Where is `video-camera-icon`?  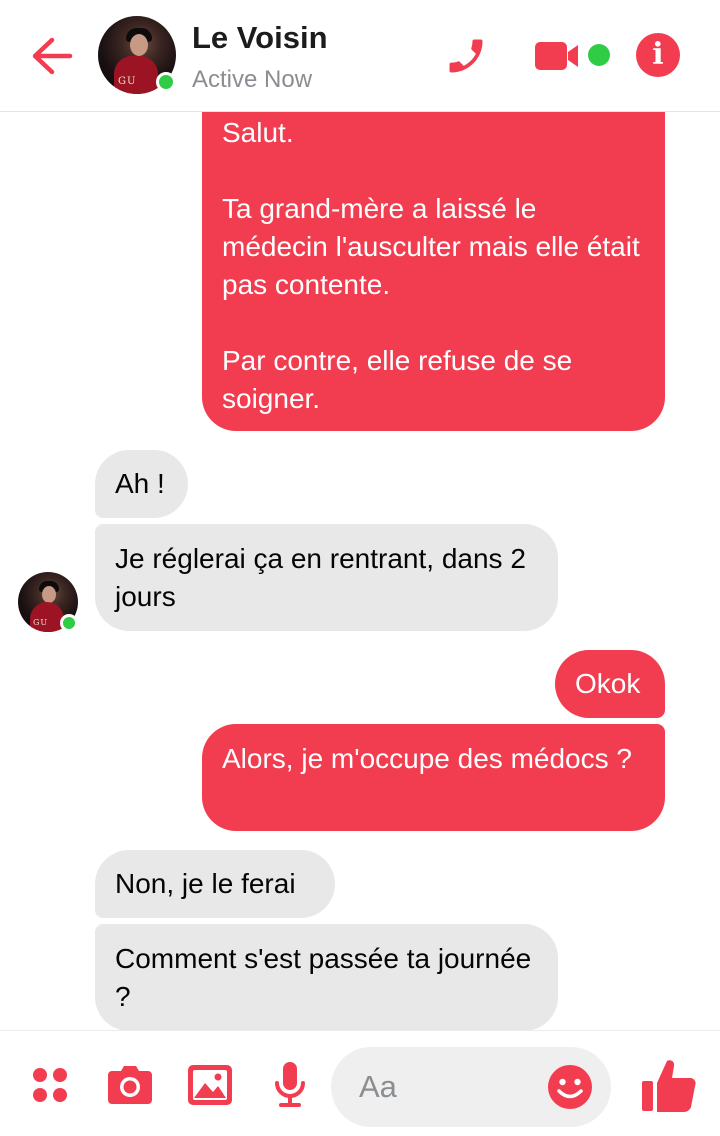 video-camera-icon is located at coordinates (556, 56).